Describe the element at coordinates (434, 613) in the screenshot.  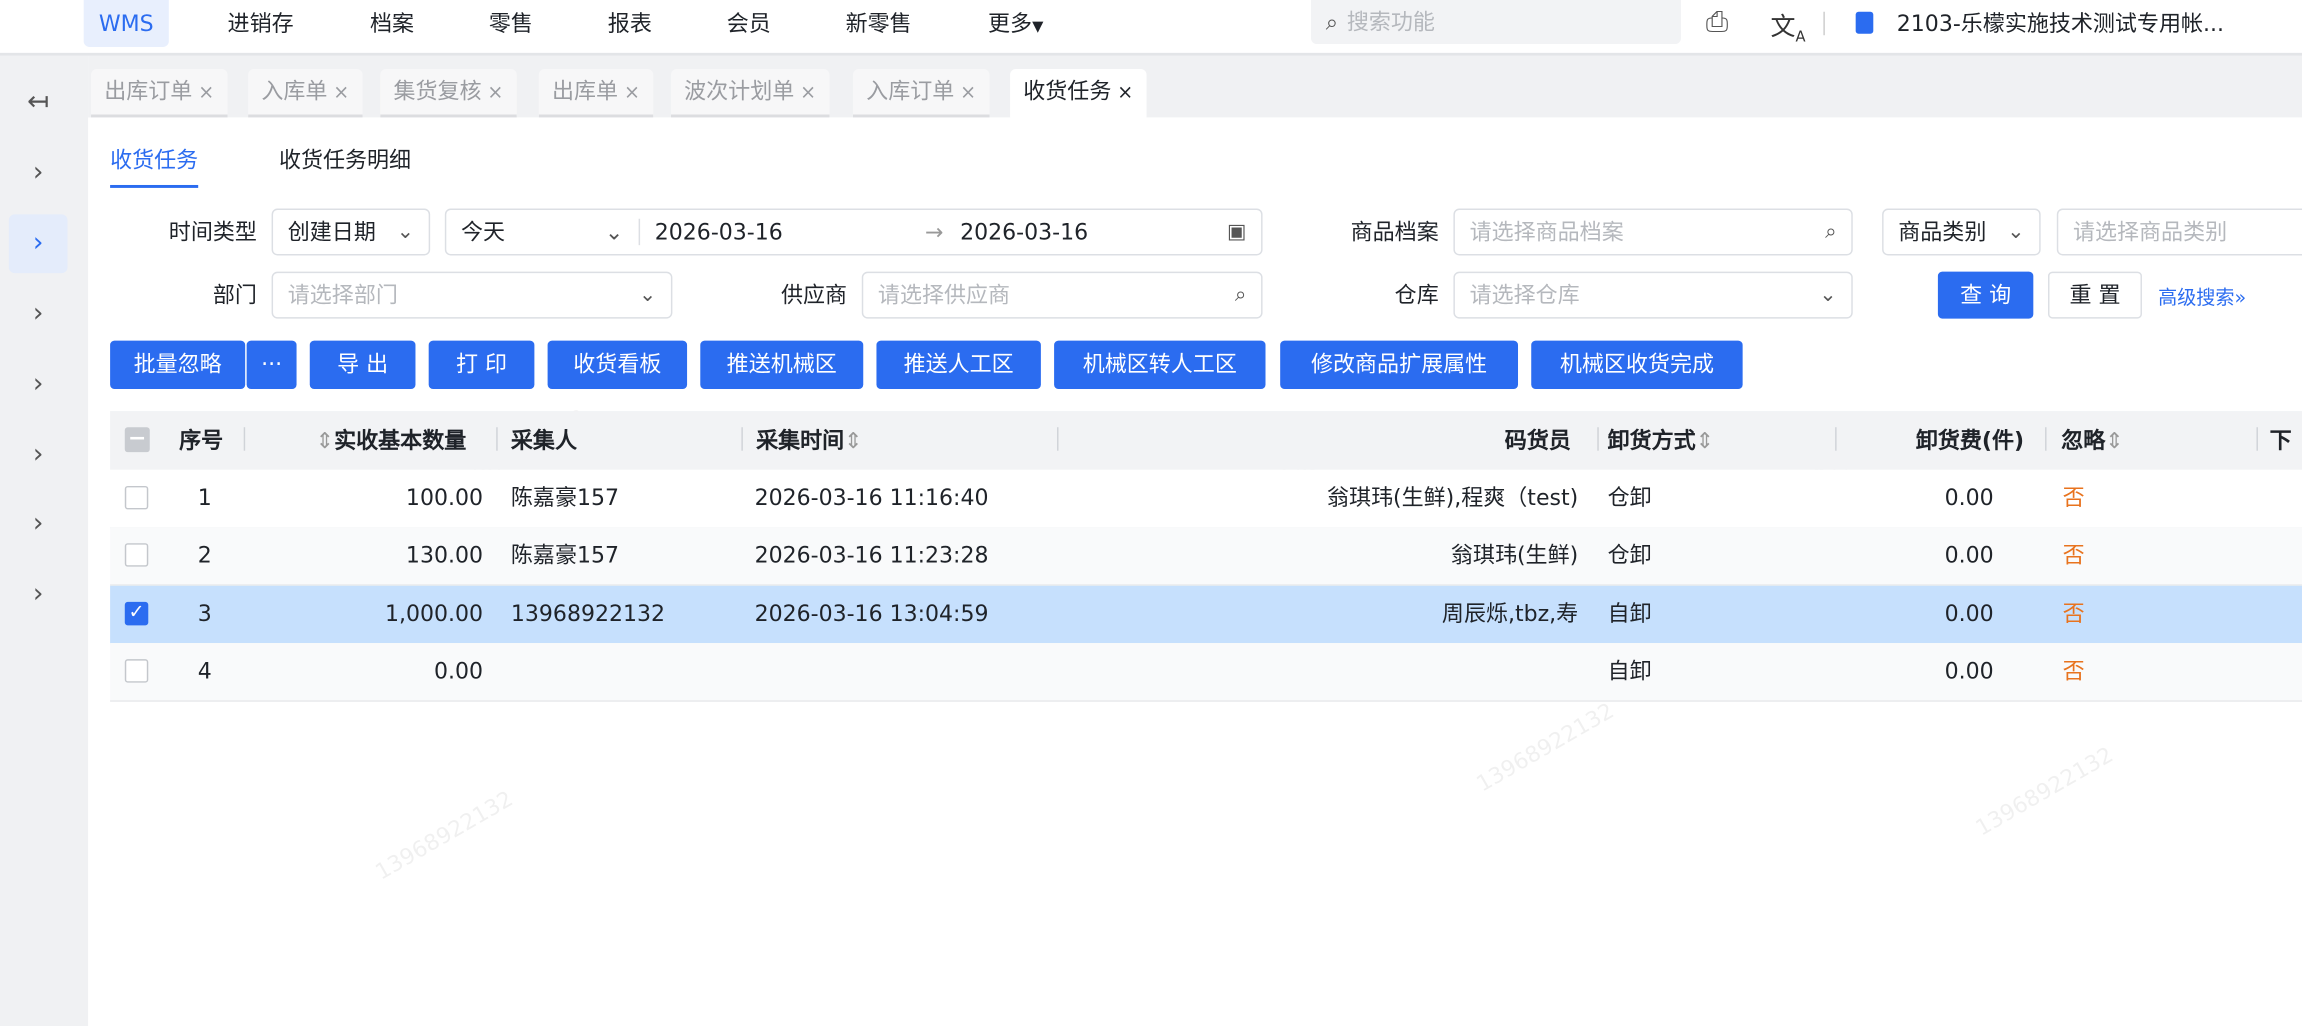
I see `cell-qty: 1,000.00` at that location.